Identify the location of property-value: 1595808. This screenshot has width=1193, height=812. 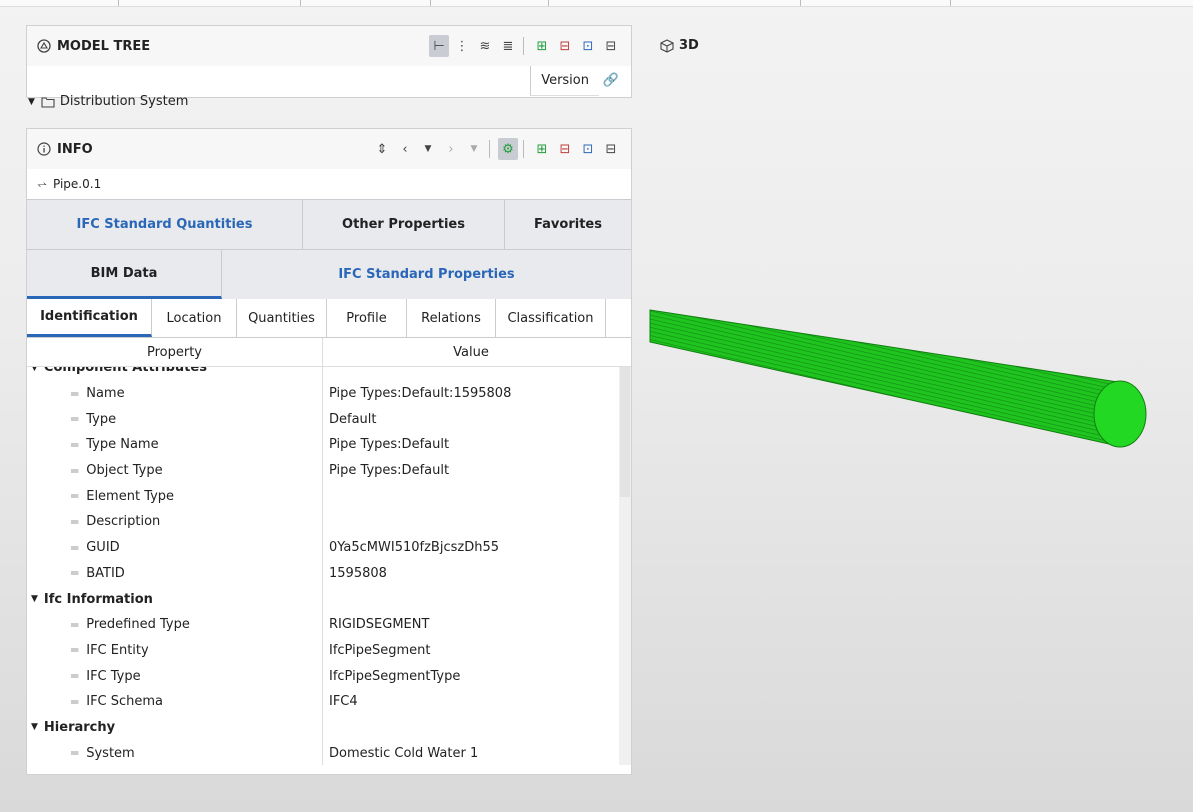
(358, 573).